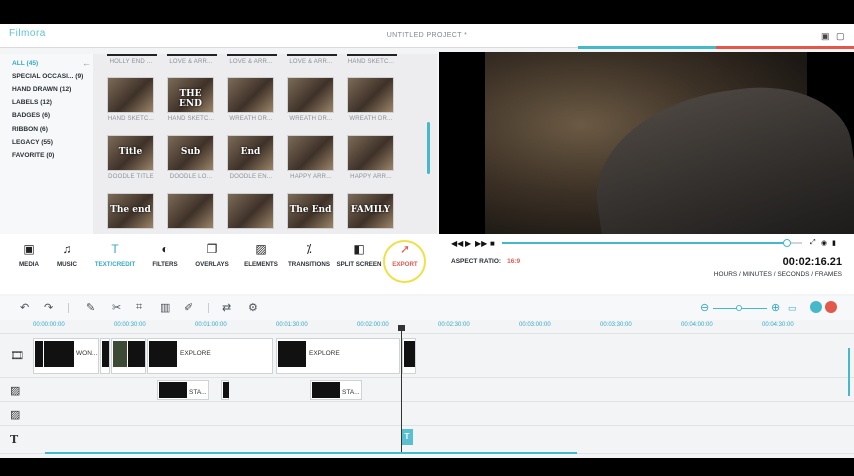 Image resolution: width=854 pixels, height=476 pixels. Describe the element at coordinates (825, 36) in the screenshot. I see `save-icon: ▣` at that location.